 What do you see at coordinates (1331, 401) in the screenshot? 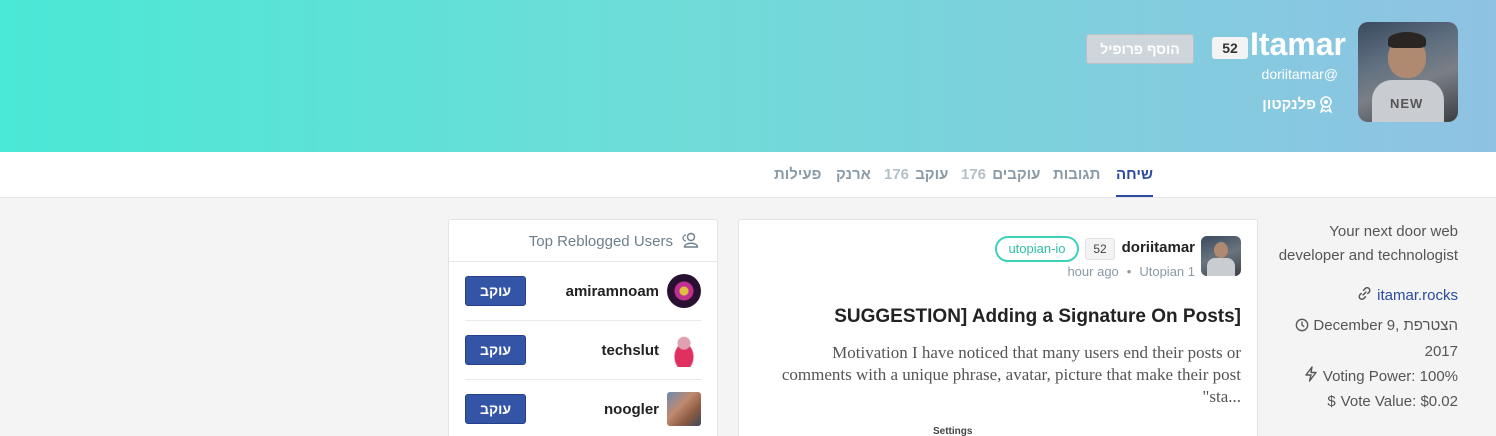
I see `dollar-icon: $` at bounding box center [1331, 401].